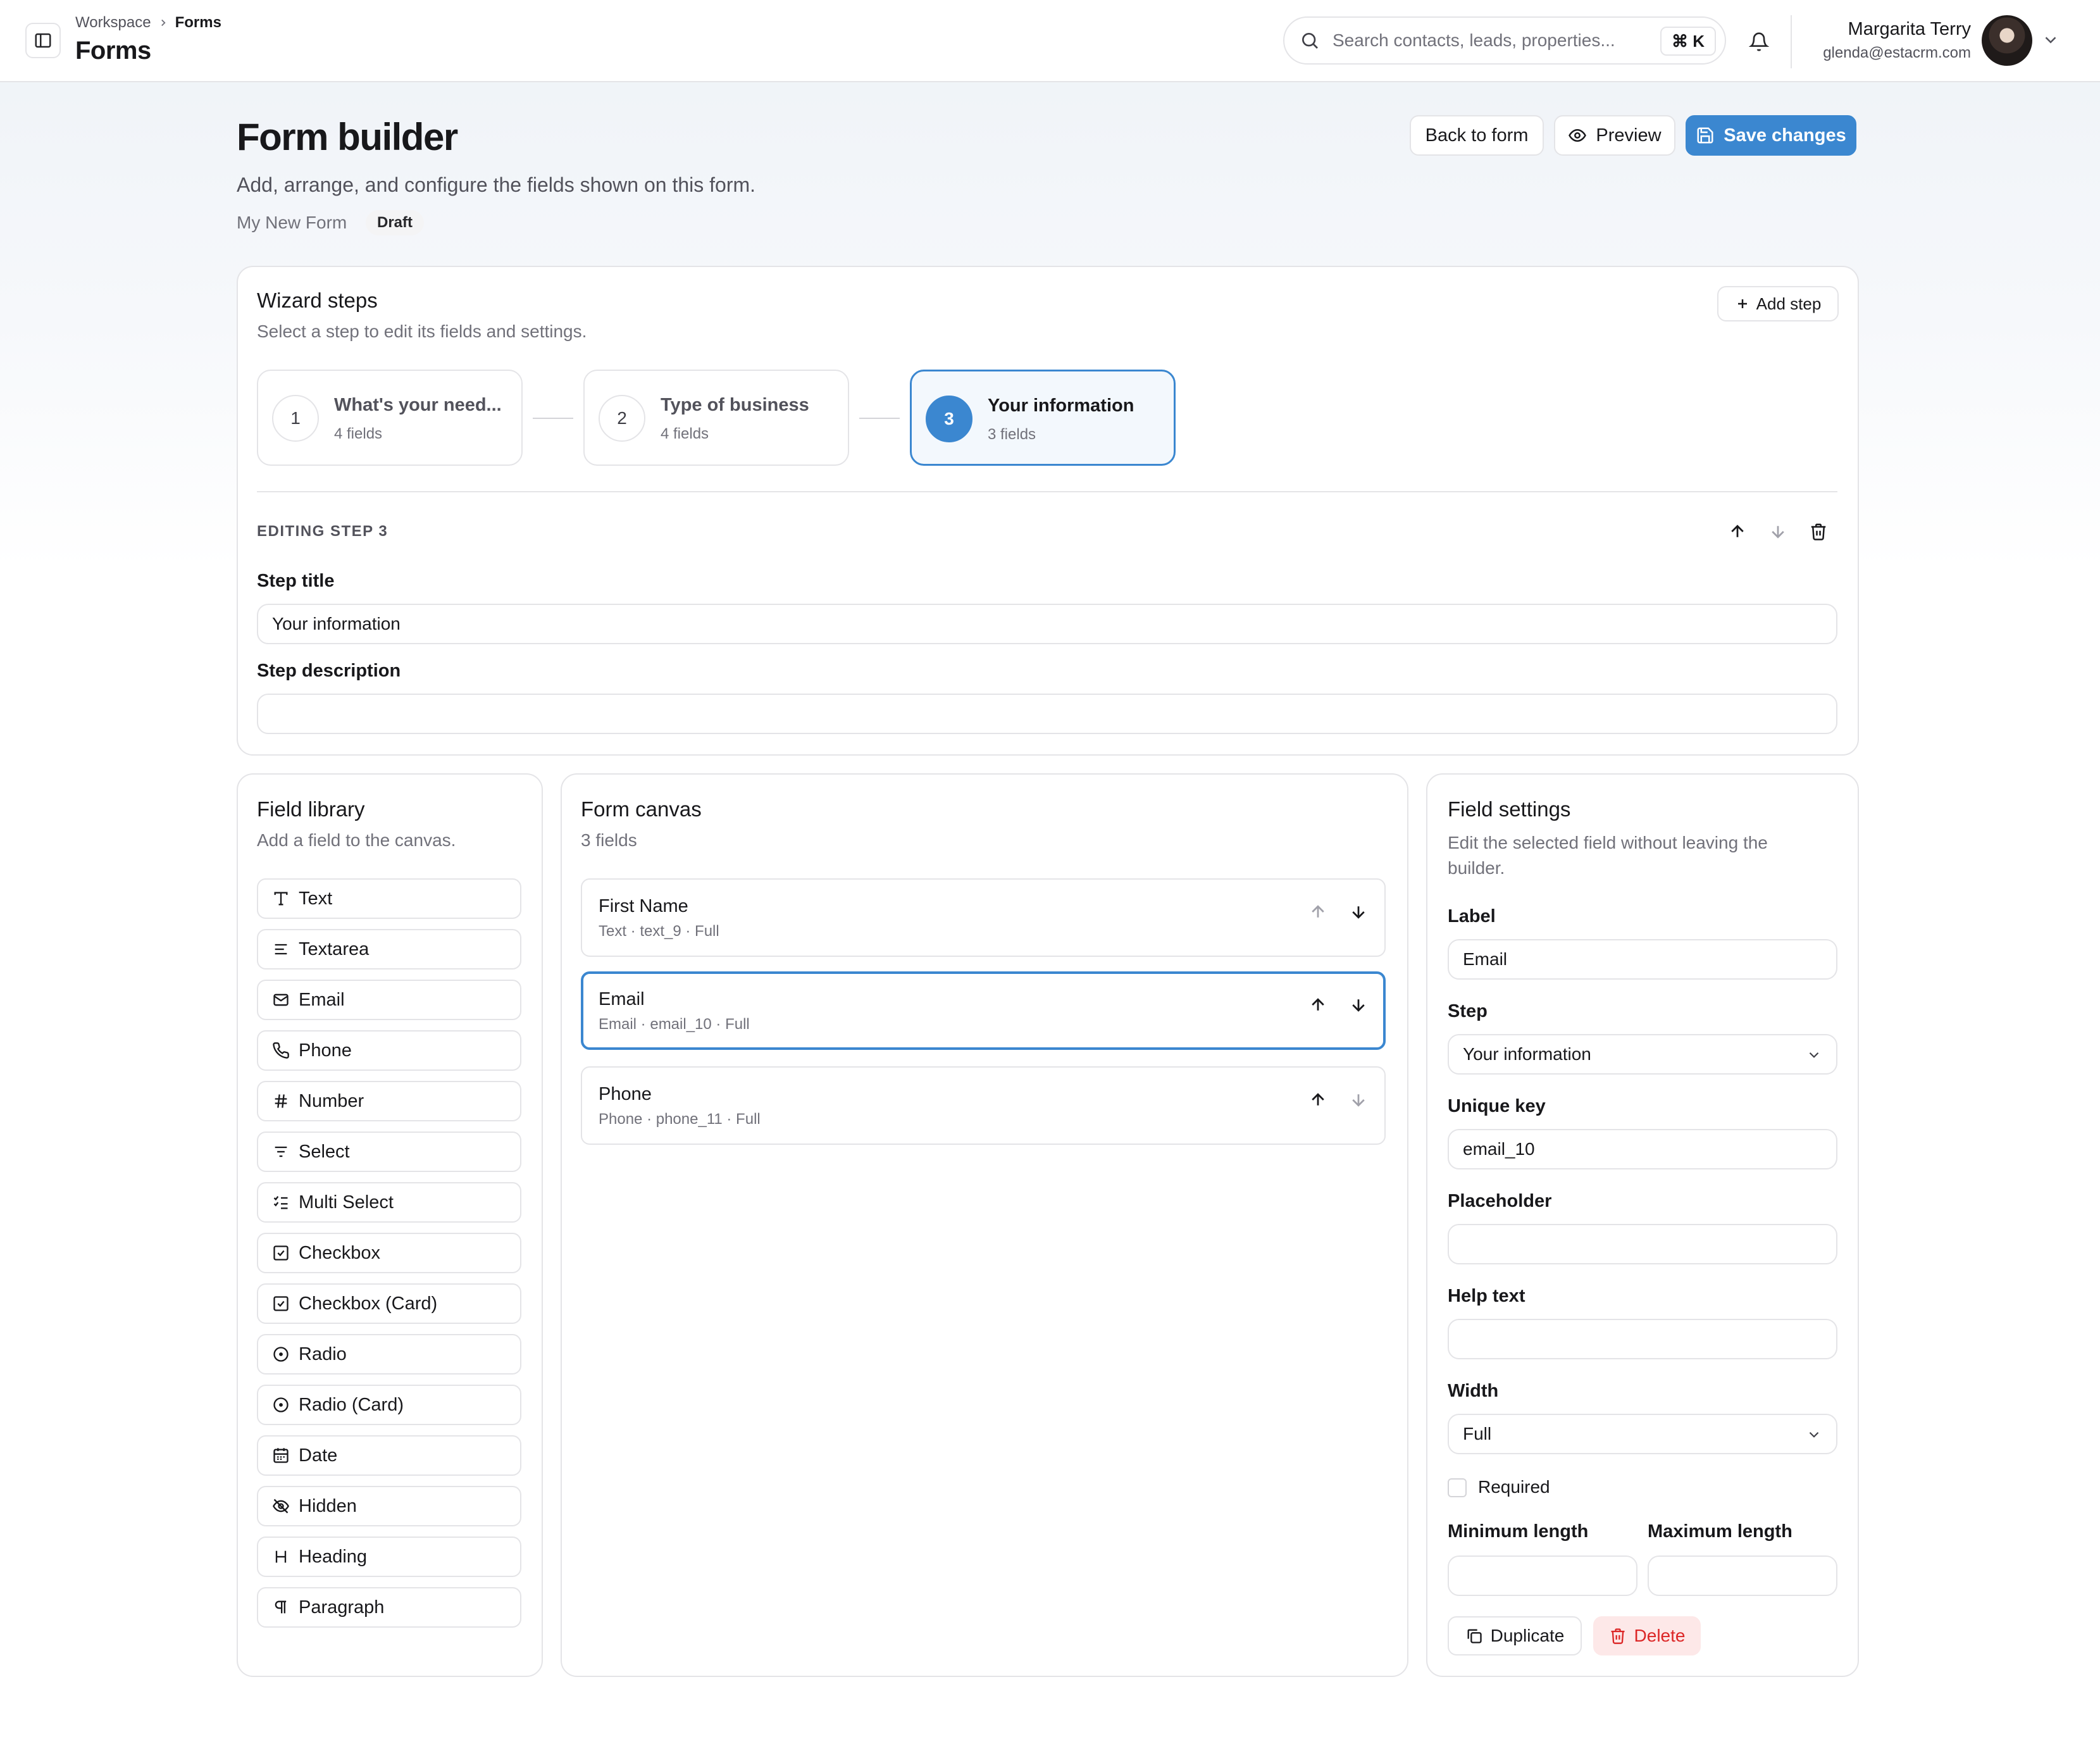 This screenshot has height=1758, width=2100. Describe the element at coordinates (329, 671) in the screenshot. I see `step-description-label: Step description` at that location.